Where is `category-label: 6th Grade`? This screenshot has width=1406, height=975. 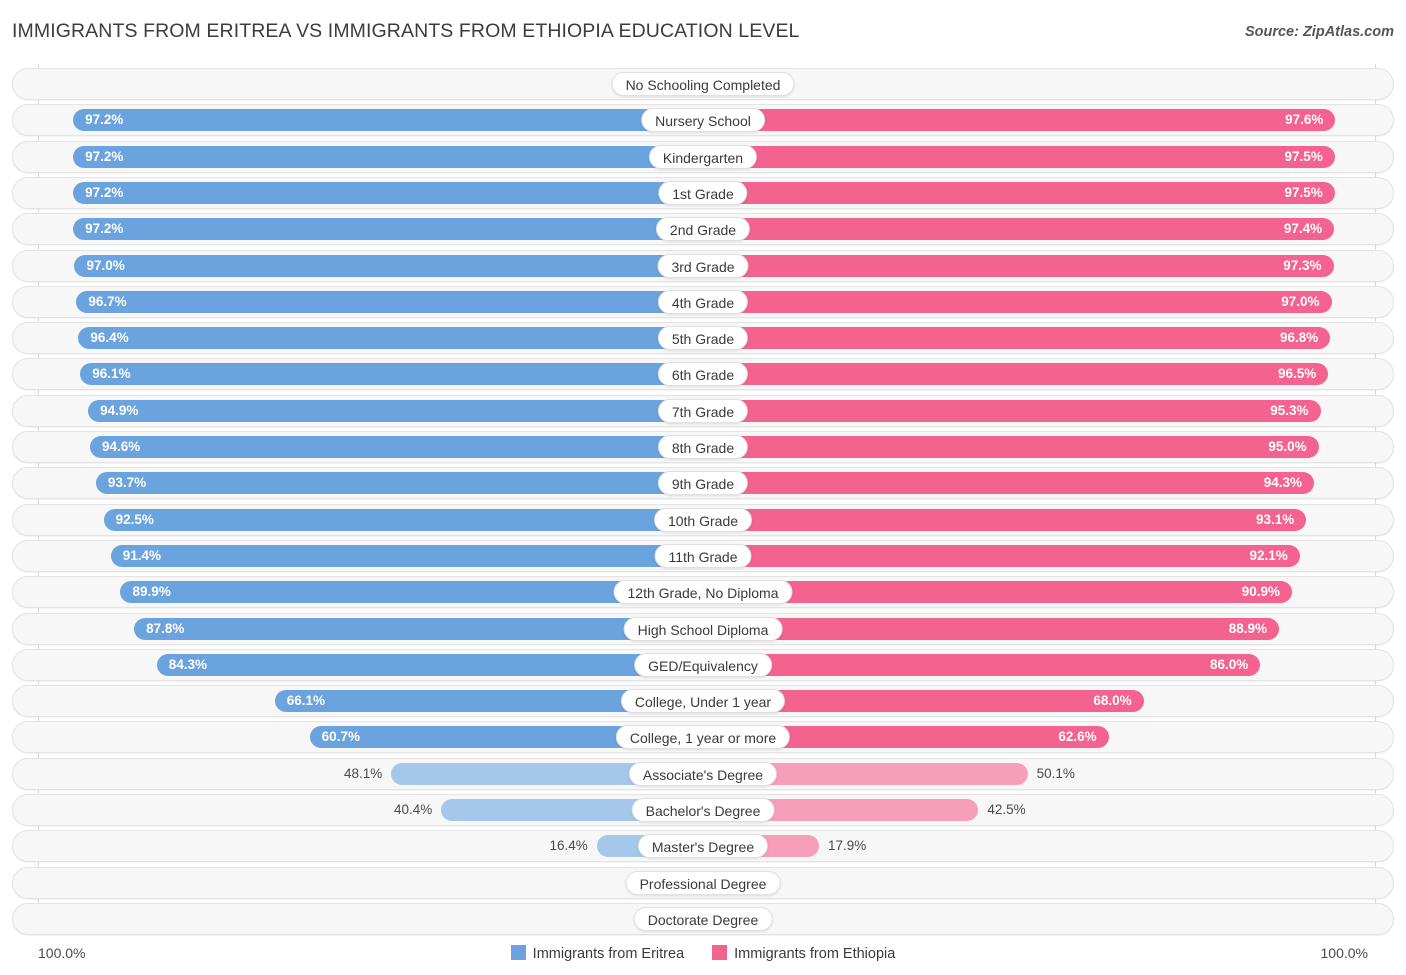 category-label: 6th Grade is located at coordinates (703, 374).